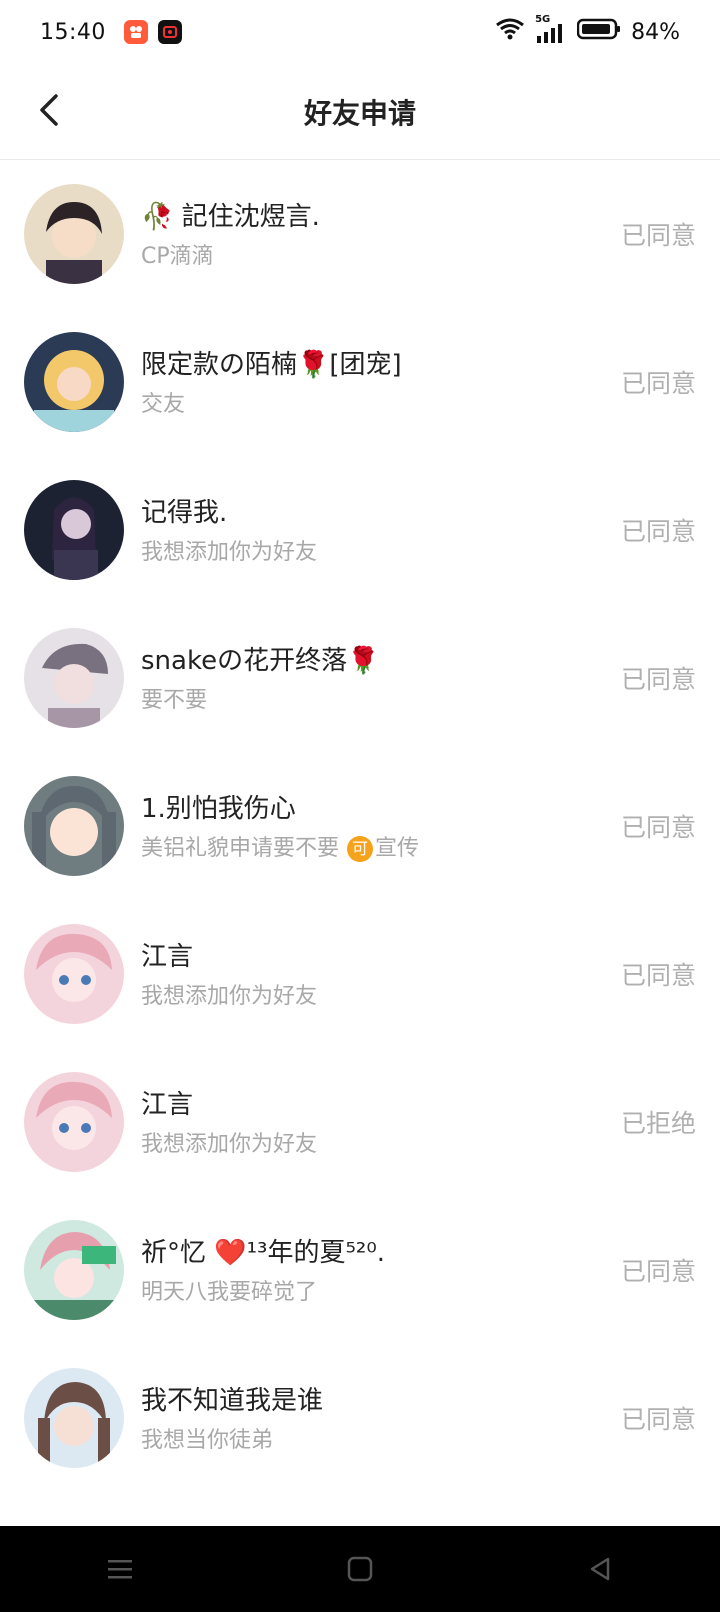  Describe the element at coordinates (360, 382) in the screenshot. I see `friend-request-row: 限定款の陌楠🌹[团宠] 交友 已同意` at that location.